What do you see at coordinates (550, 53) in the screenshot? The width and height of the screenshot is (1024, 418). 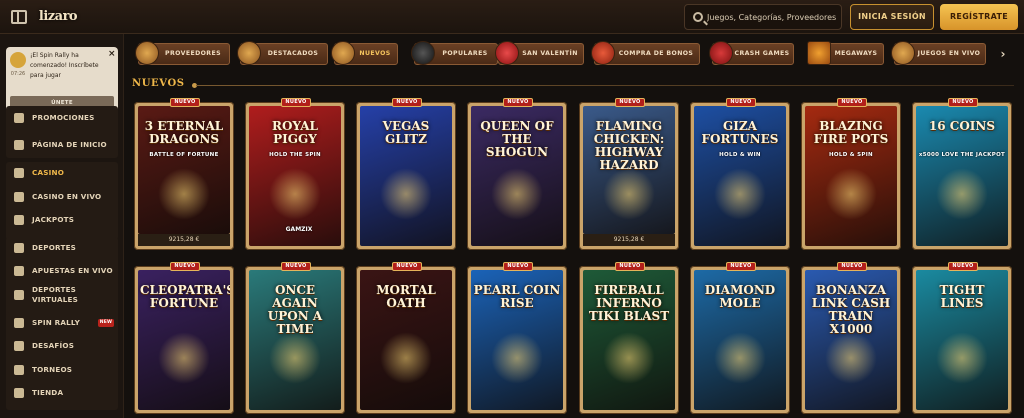 I see `category-label: SAN VALENTÍN` at bounding box center [550, 53].